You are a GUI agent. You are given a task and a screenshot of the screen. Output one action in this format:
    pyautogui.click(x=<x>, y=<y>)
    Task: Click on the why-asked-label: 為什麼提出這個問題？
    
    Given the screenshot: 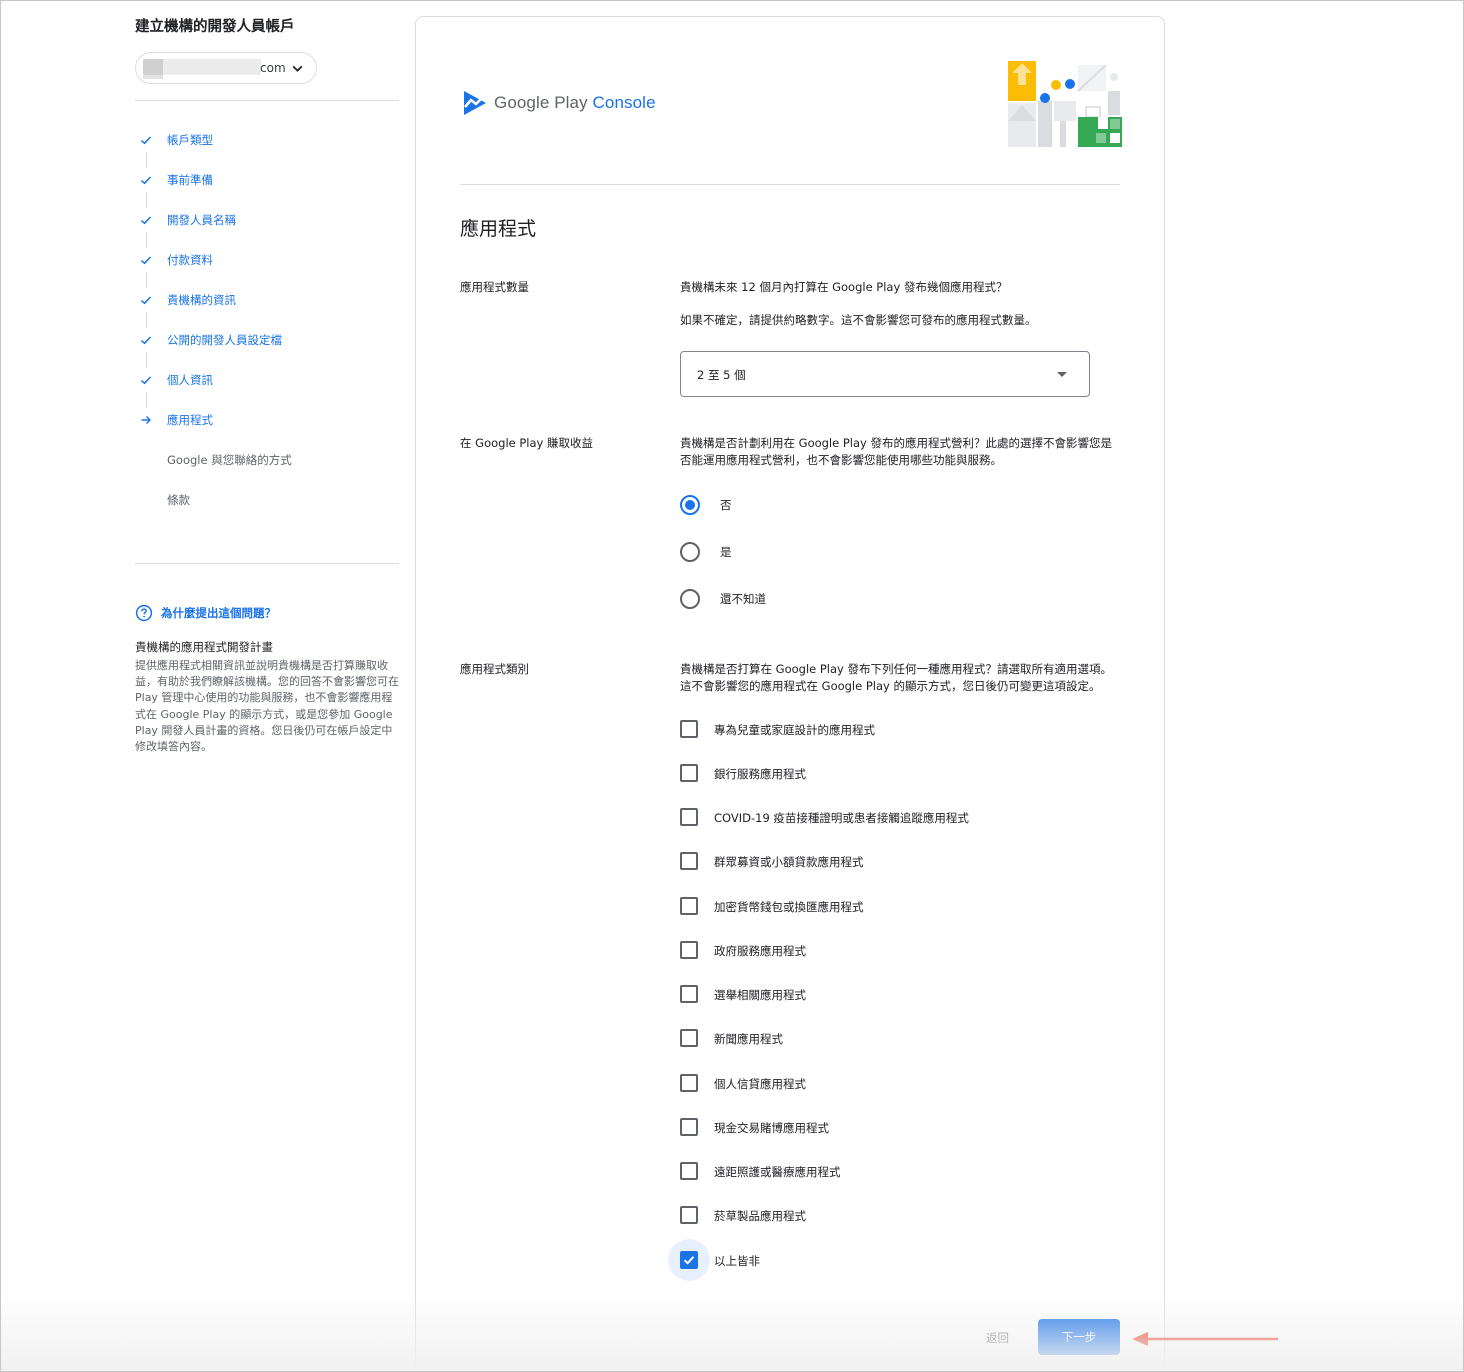 What is the action you would take?
    pyautogui.click(x=218, y=613)
    